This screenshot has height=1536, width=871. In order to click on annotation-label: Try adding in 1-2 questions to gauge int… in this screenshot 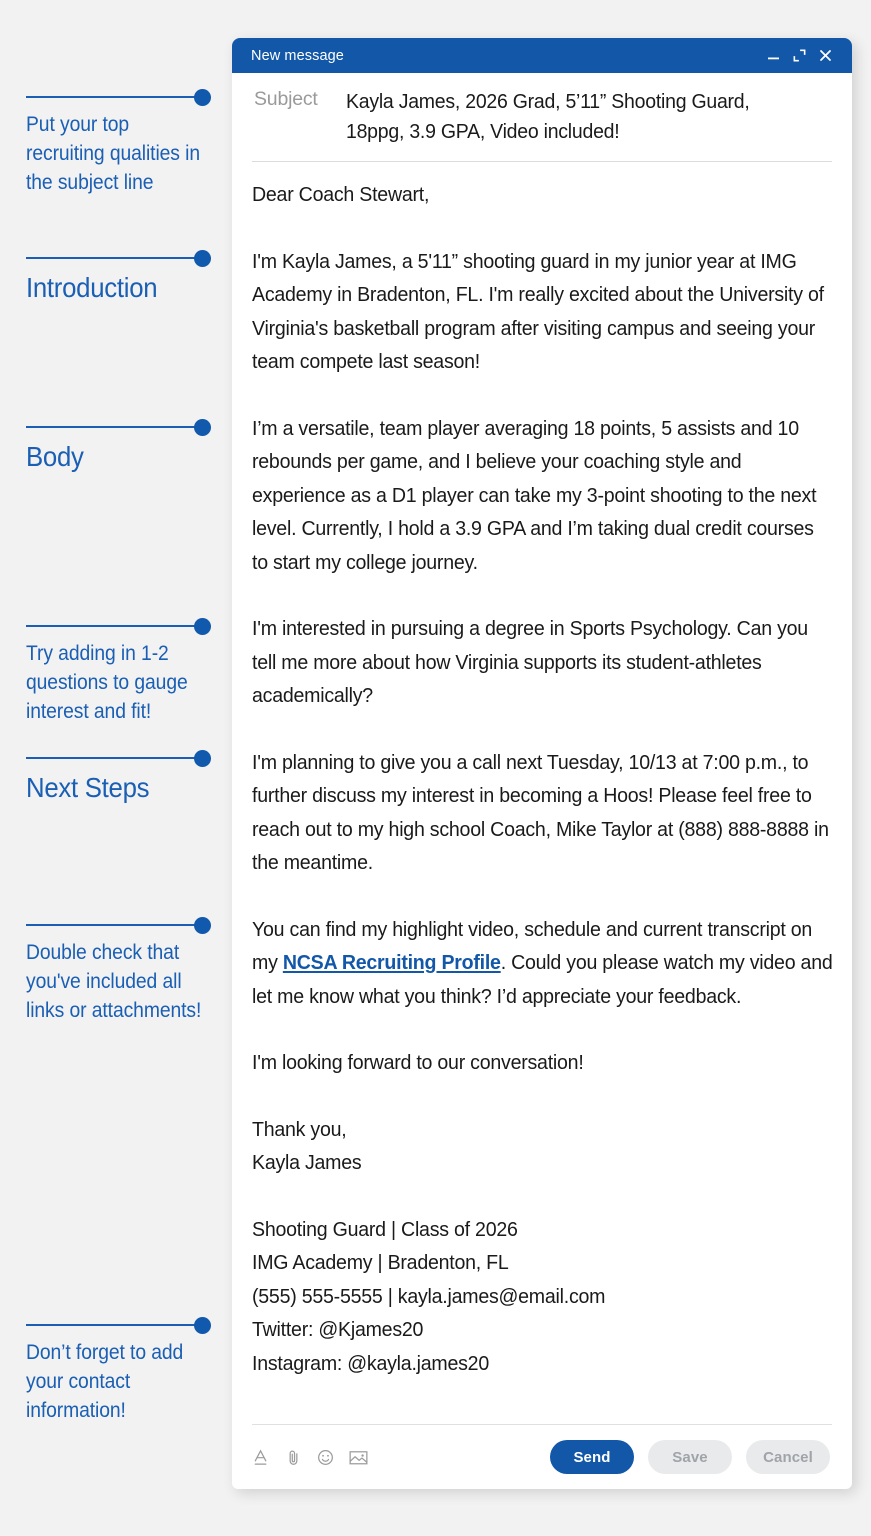, I will do `click(107, 682)`.